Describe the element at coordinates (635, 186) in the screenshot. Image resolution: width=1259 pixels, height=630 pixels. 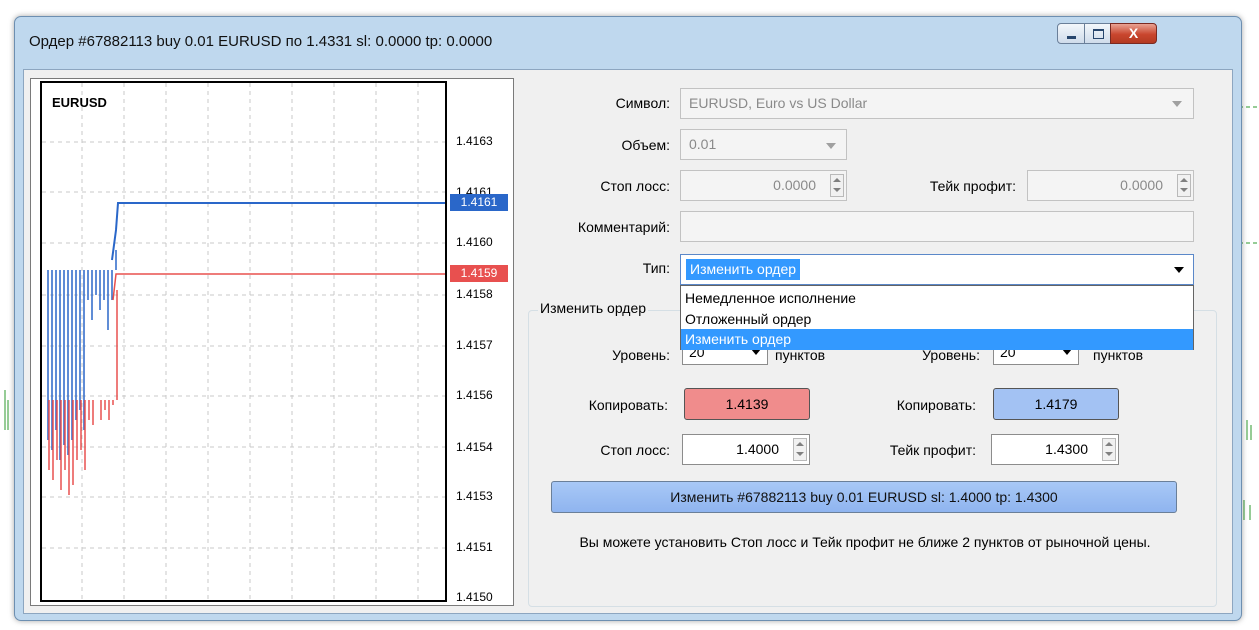
I see `stop-loss-label: Стоп лосс:` at that location.